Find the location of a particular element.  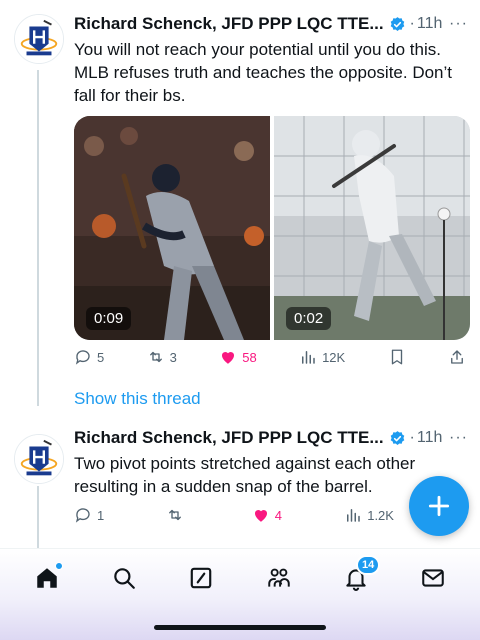

reply-count: 5 is located at coordinates (101, 357).